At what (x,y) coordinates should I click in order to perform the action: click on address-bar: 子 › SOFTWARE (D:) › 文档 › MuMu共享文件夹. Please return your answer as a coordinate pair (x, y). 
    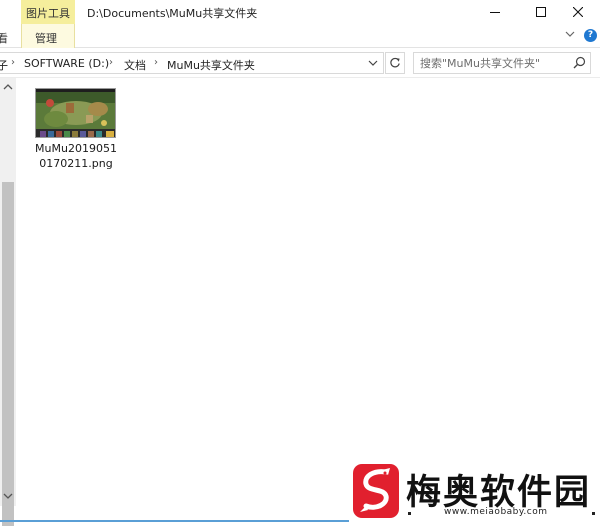
    Looking at the image, I should click on (192, 63).